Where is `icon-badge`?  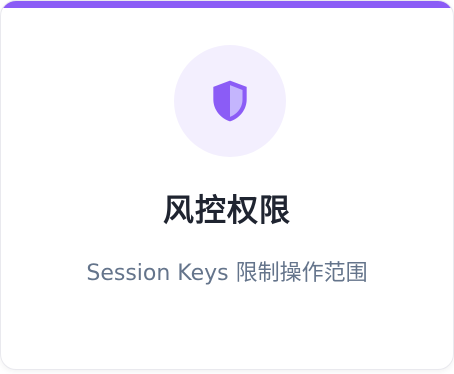
icon-badge is located at coordinates (230, 101).